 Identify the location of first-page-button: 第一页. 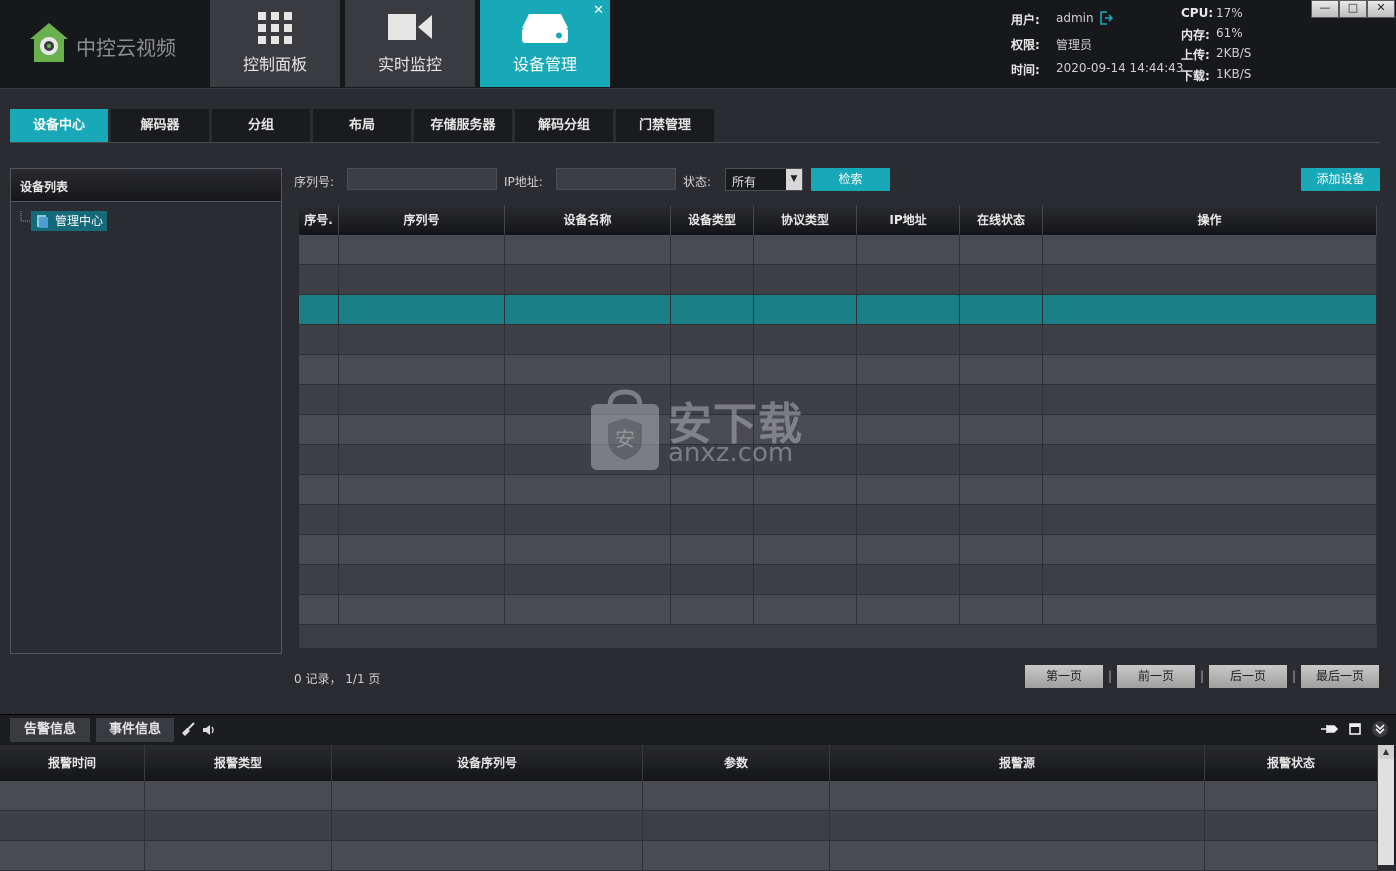
(1064, 676).